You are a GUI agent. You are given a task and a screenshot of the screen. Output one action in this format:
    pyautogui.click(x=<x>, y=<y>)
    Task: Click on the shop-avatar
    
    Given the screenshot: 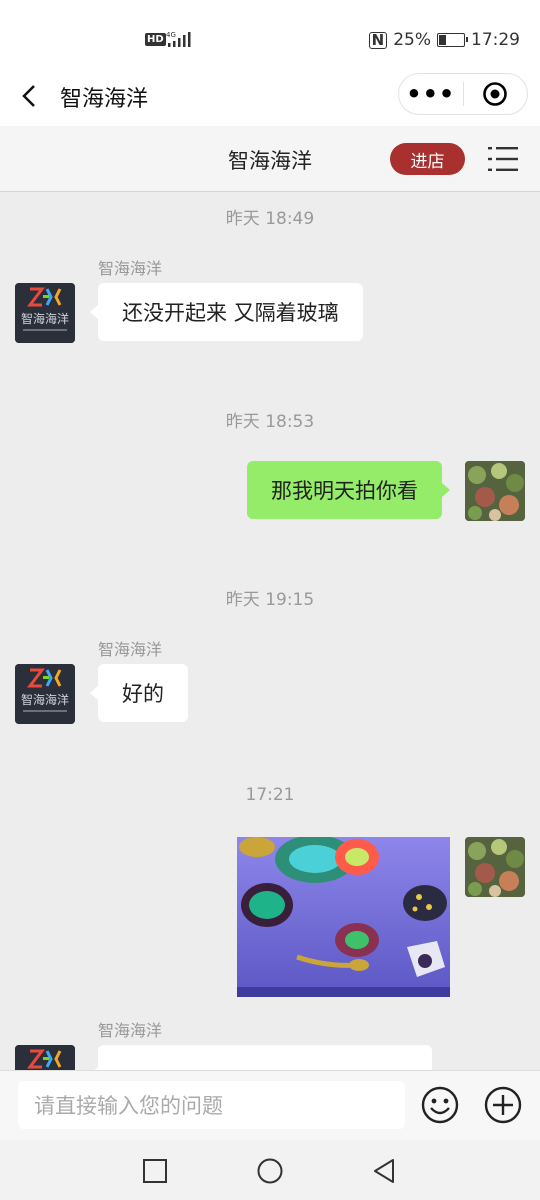 What is the action you would take?
    pyautogui.click(x=45, y=1057)
    